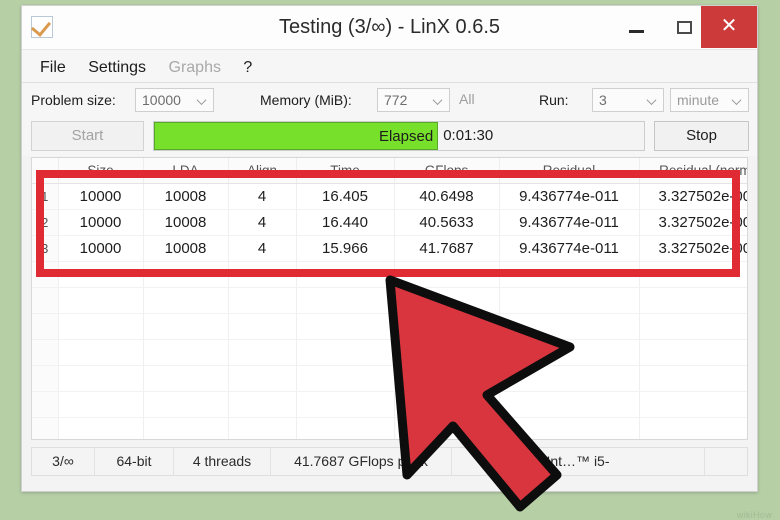 The width and height of the screenshot is (780, 520). Describe the element at coordinates (628, 100) in the screenshot. I see `run-count-dropdown: 3` at that location.